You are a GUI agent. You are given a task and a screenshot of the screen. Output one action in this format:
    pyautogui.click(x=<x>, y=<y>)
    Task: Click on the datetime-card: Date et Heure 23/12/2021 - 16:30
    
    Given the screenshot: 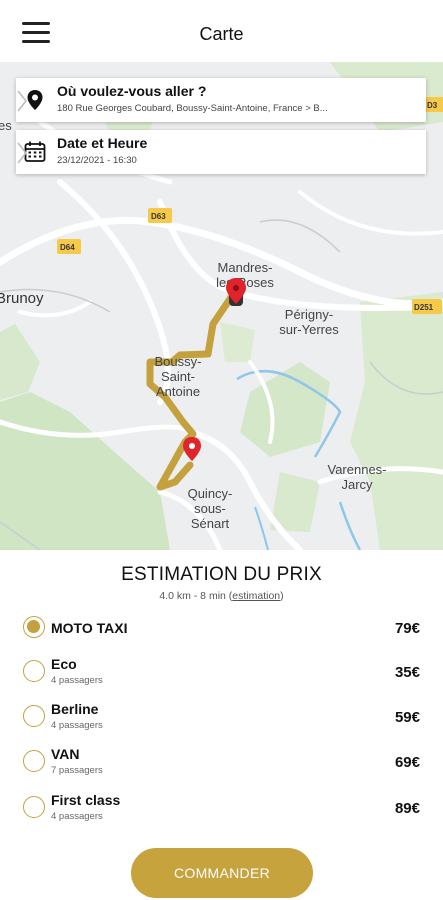 What is the action you would take?
    pyautogui.click(x=221, y=152)
    